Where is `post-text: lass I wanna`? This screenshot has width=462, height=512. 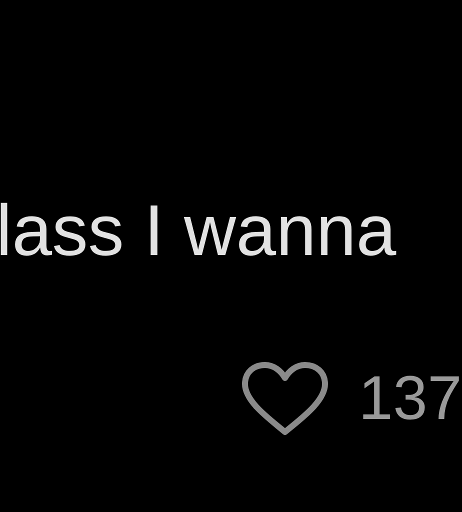
post-text: lass I wanna is located at coordinates (198, 231).